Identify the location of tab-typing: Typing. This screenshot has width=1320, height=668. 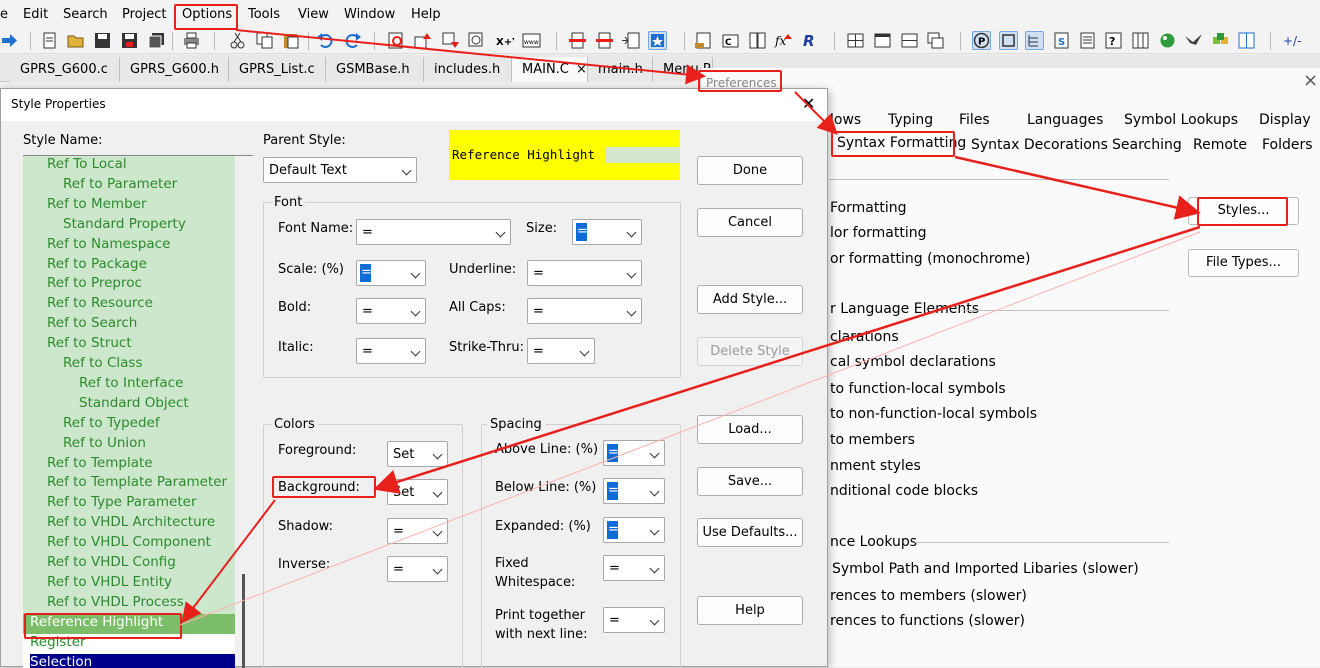
(910, 120).